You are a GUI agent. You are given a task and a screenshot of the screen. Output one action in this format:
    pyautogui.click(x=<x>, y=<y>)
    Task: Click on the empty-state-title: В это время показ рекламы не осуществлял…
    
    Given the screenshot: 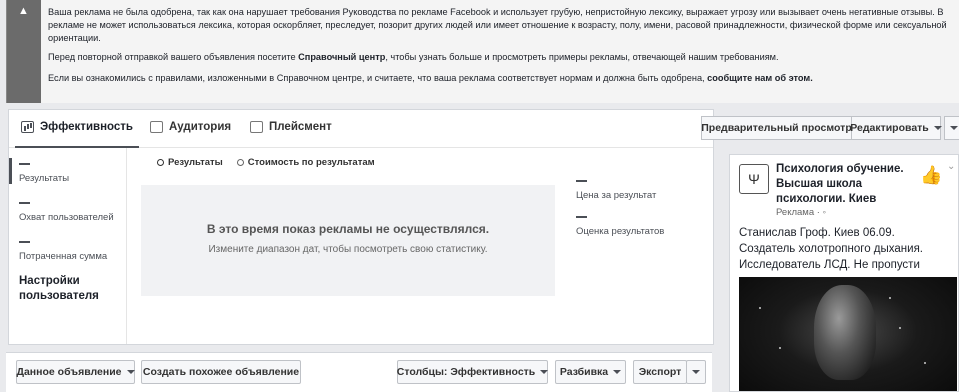 What is the action you would take?
    pyautogui.click(x=348, y=229)
    